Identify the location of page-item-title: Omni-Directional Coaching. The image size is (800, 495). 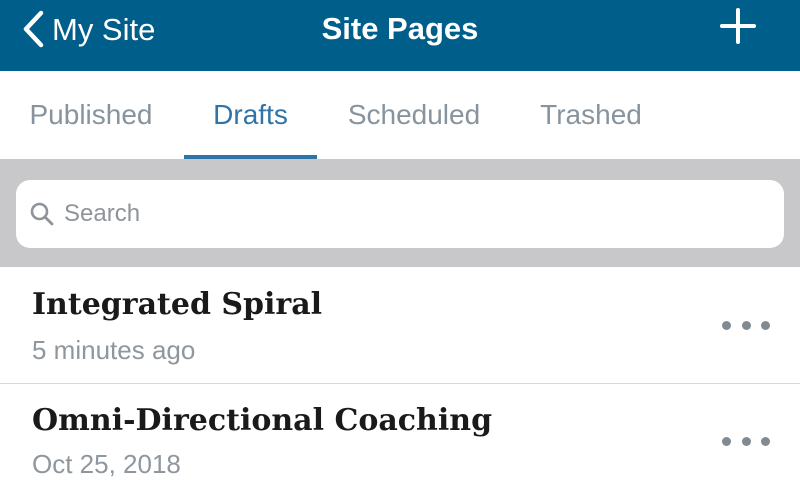
(262, 420).